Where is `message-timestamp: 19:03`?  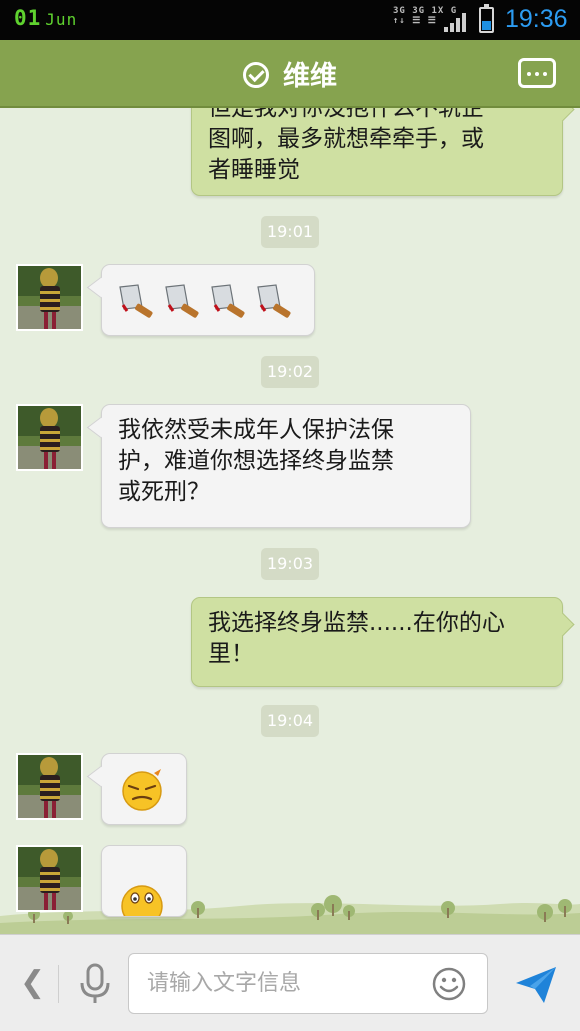
message-timestamp: 19:03 is located at coordinates (290, 564).